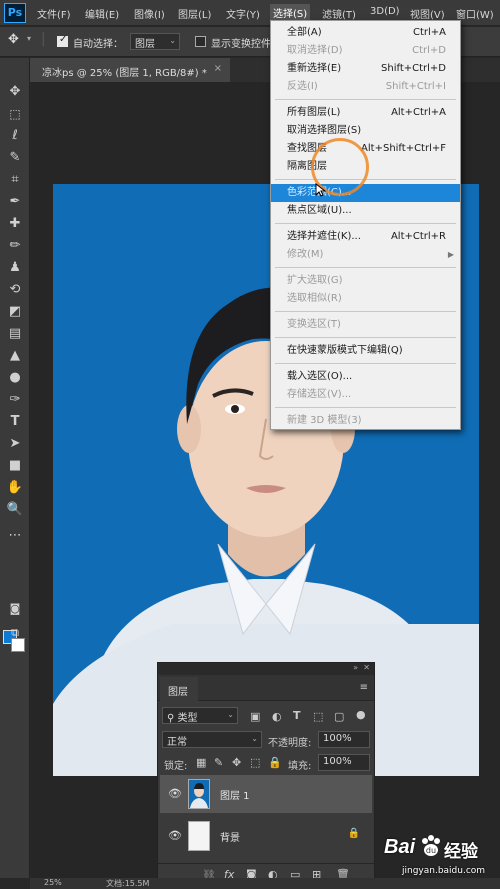 Image resolution: width=500 pixels, height=889 pixels. Describe the element at coordinates (149, 13) in the screenshot. I see `menu-image: 图像(I)` at that location.